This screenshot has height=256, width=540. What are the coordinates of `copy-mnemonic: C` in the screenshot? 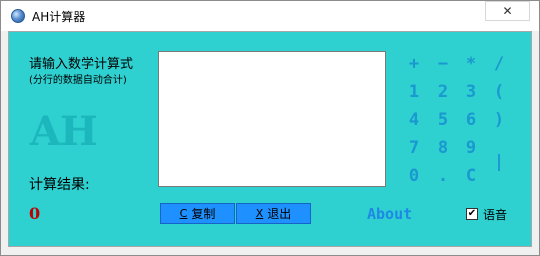 It's located at (183, 213).